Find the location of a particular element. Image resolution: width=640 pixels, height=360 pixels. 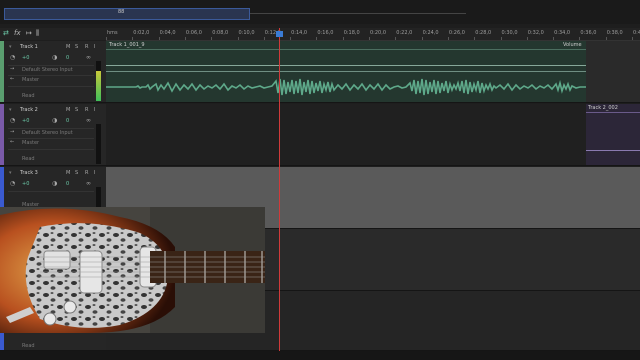

ruler-tick-label: 0:26,0 is located at coordinates (456, 33).